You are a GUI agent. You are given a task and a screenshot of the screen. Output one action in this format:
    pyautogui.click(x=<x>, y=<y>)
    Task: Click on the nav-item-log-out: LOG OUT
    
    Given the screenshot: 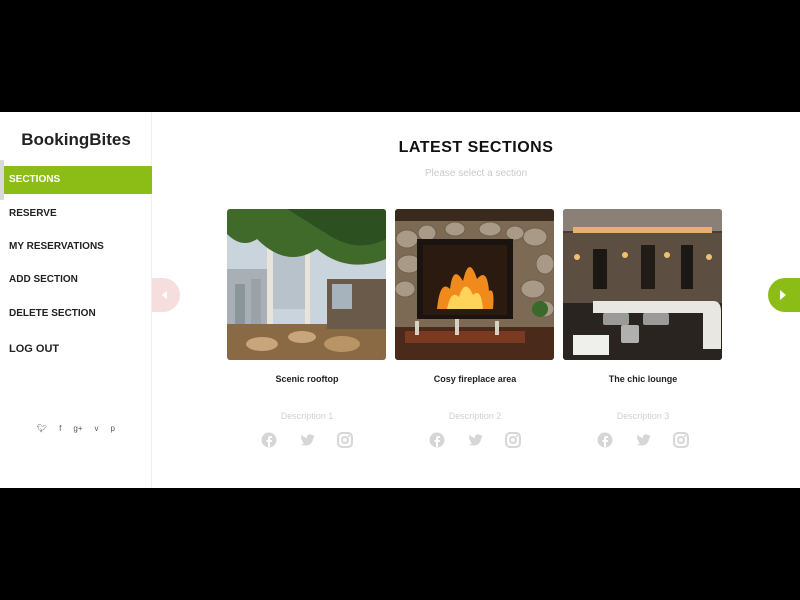 What is the action you would take?
    pyautogui.click(x=78, y=349)
    